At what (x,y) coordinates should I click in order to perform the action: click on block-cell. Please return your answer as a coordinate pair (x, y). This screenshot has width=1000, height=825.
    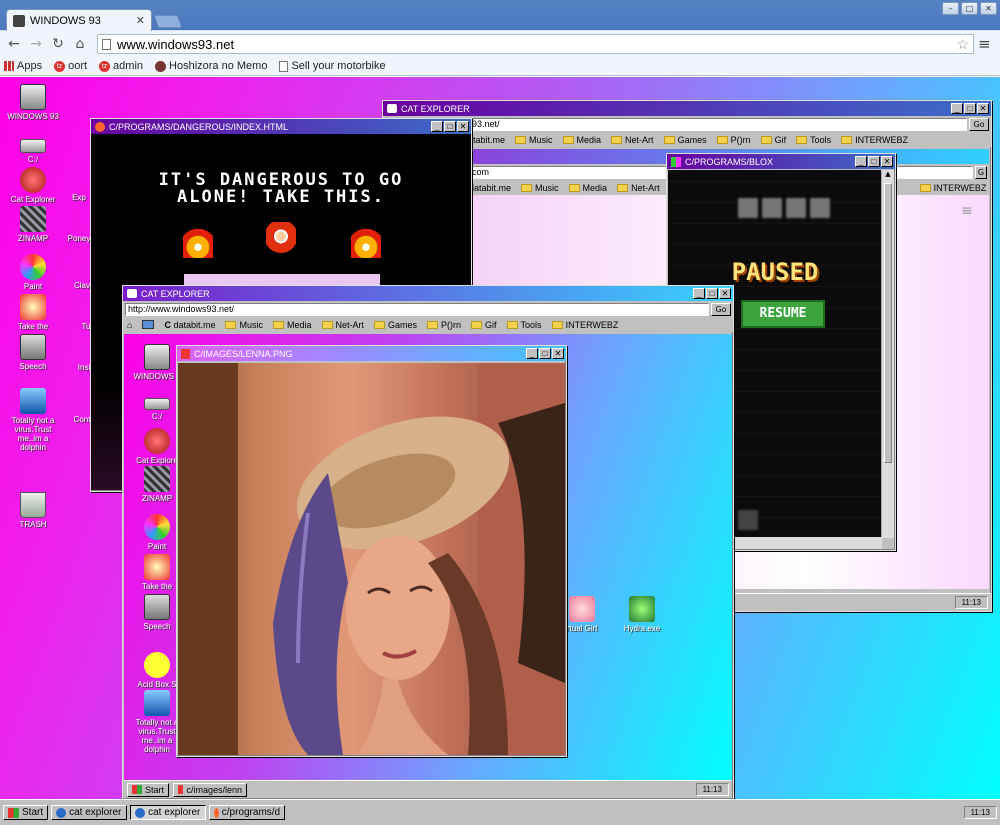
    Looking at the image, I should click on (796, 208).